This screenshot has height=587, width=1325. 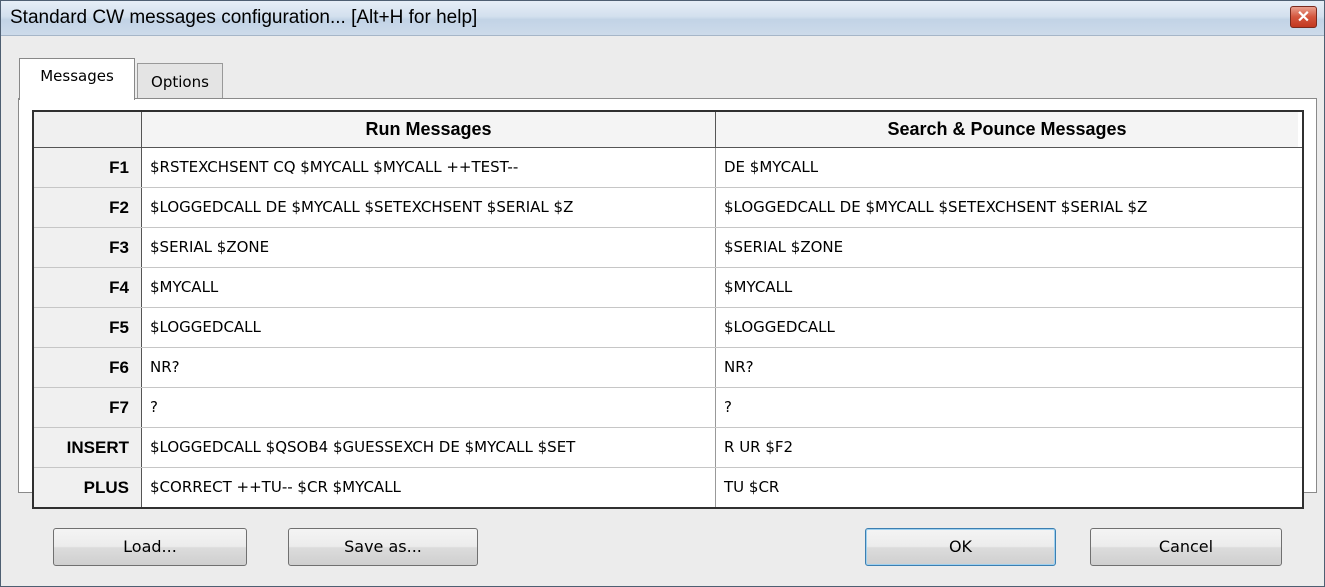 I want to click on row-key-label: PLUS, so click(x=88, y=487).